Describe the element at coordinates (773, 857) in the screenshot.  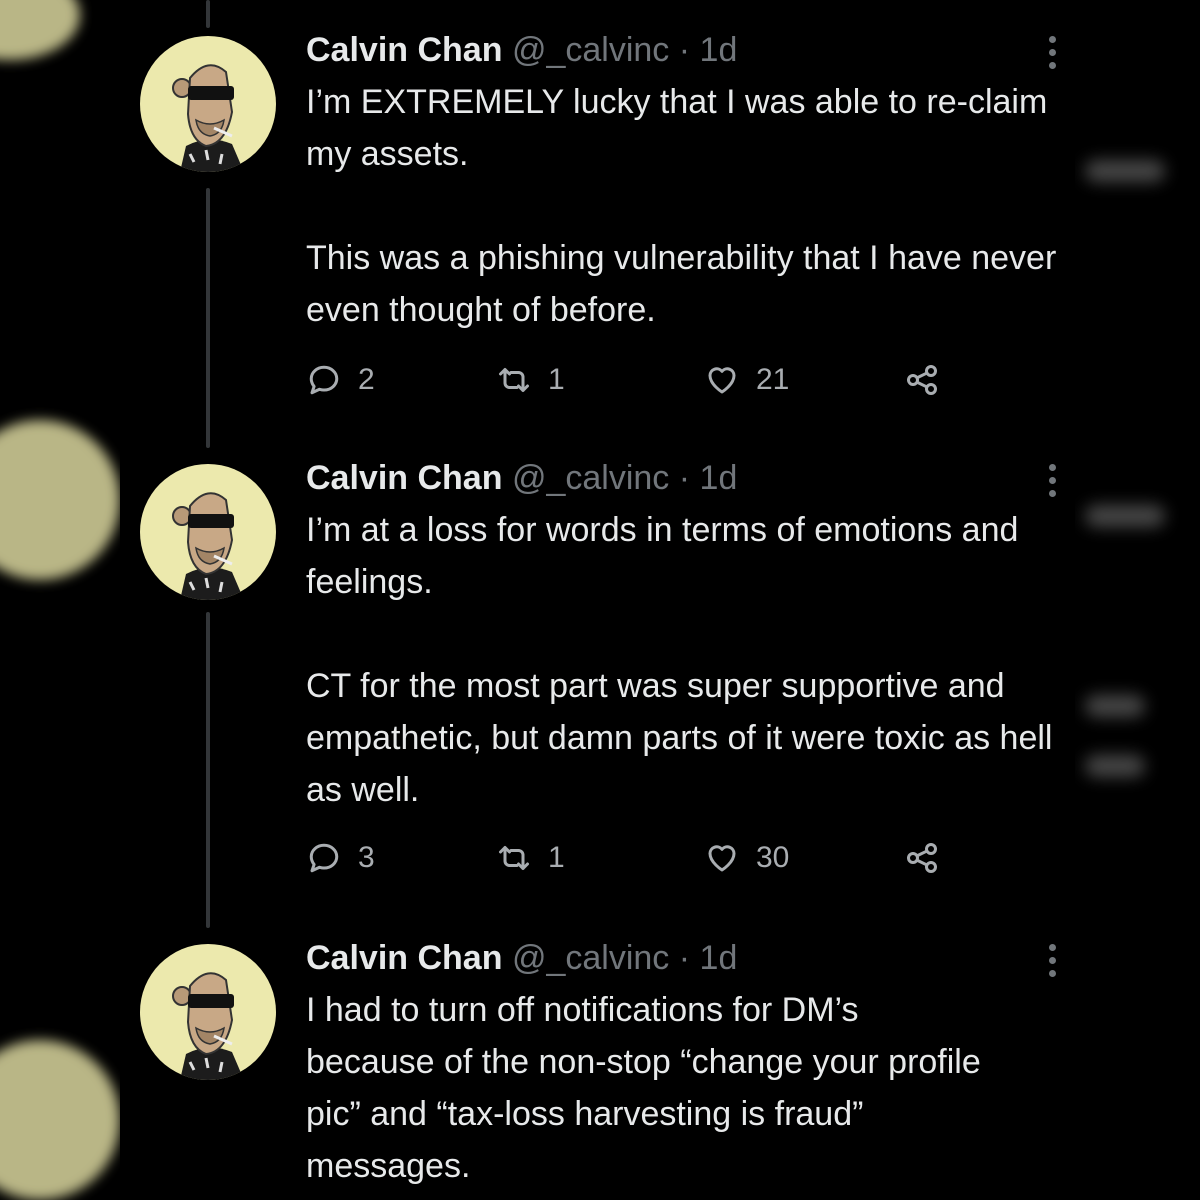
I see `like-count: 30` at that location.